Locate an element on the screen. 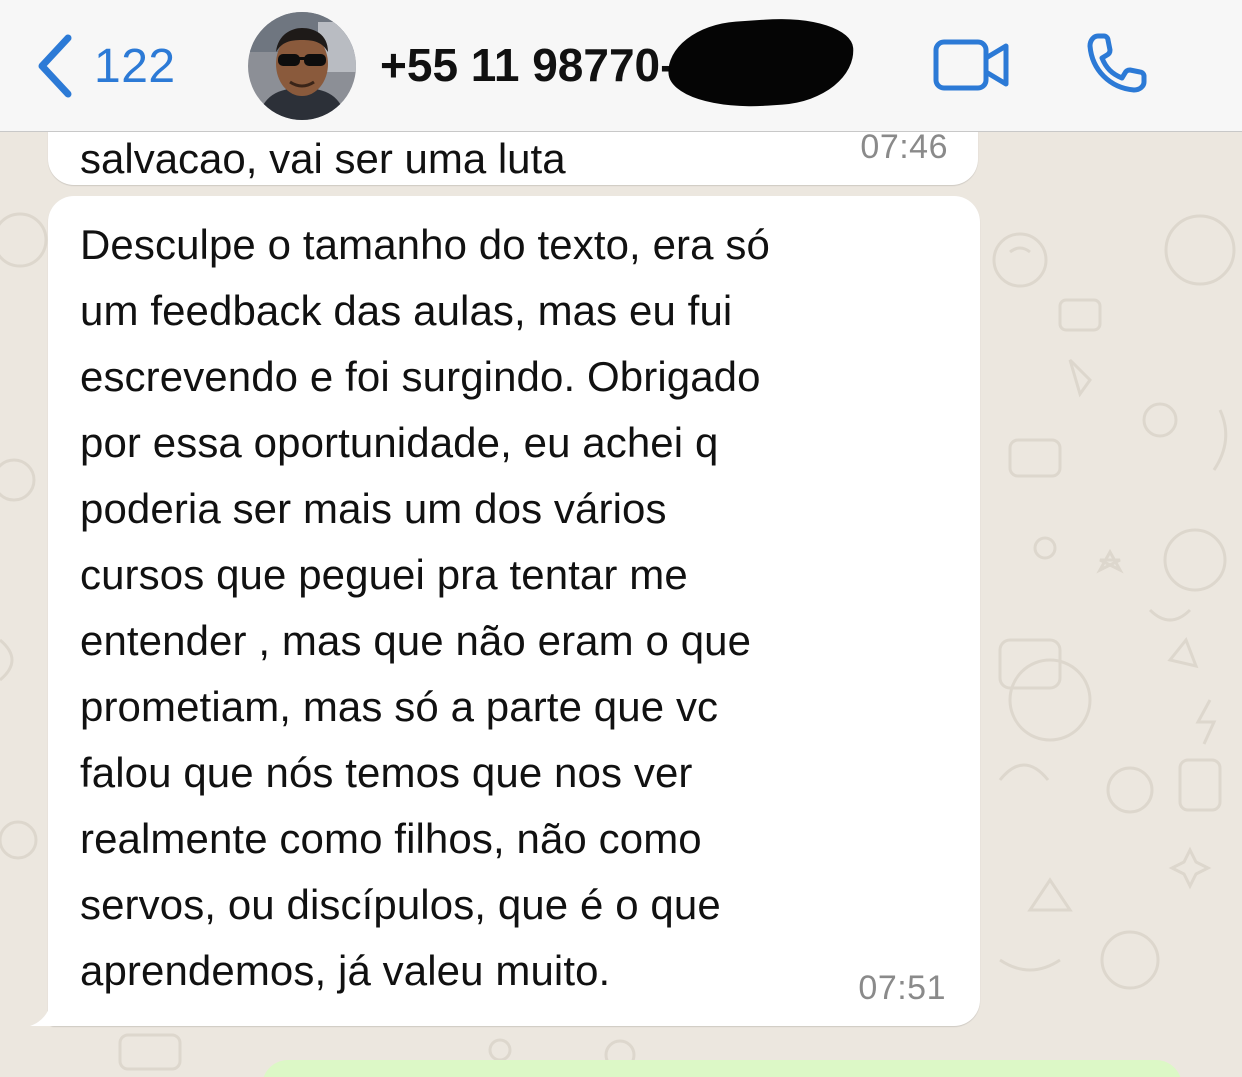  message-line: prometiam, mas só a parte que vc is located at coordinates (399, 706).